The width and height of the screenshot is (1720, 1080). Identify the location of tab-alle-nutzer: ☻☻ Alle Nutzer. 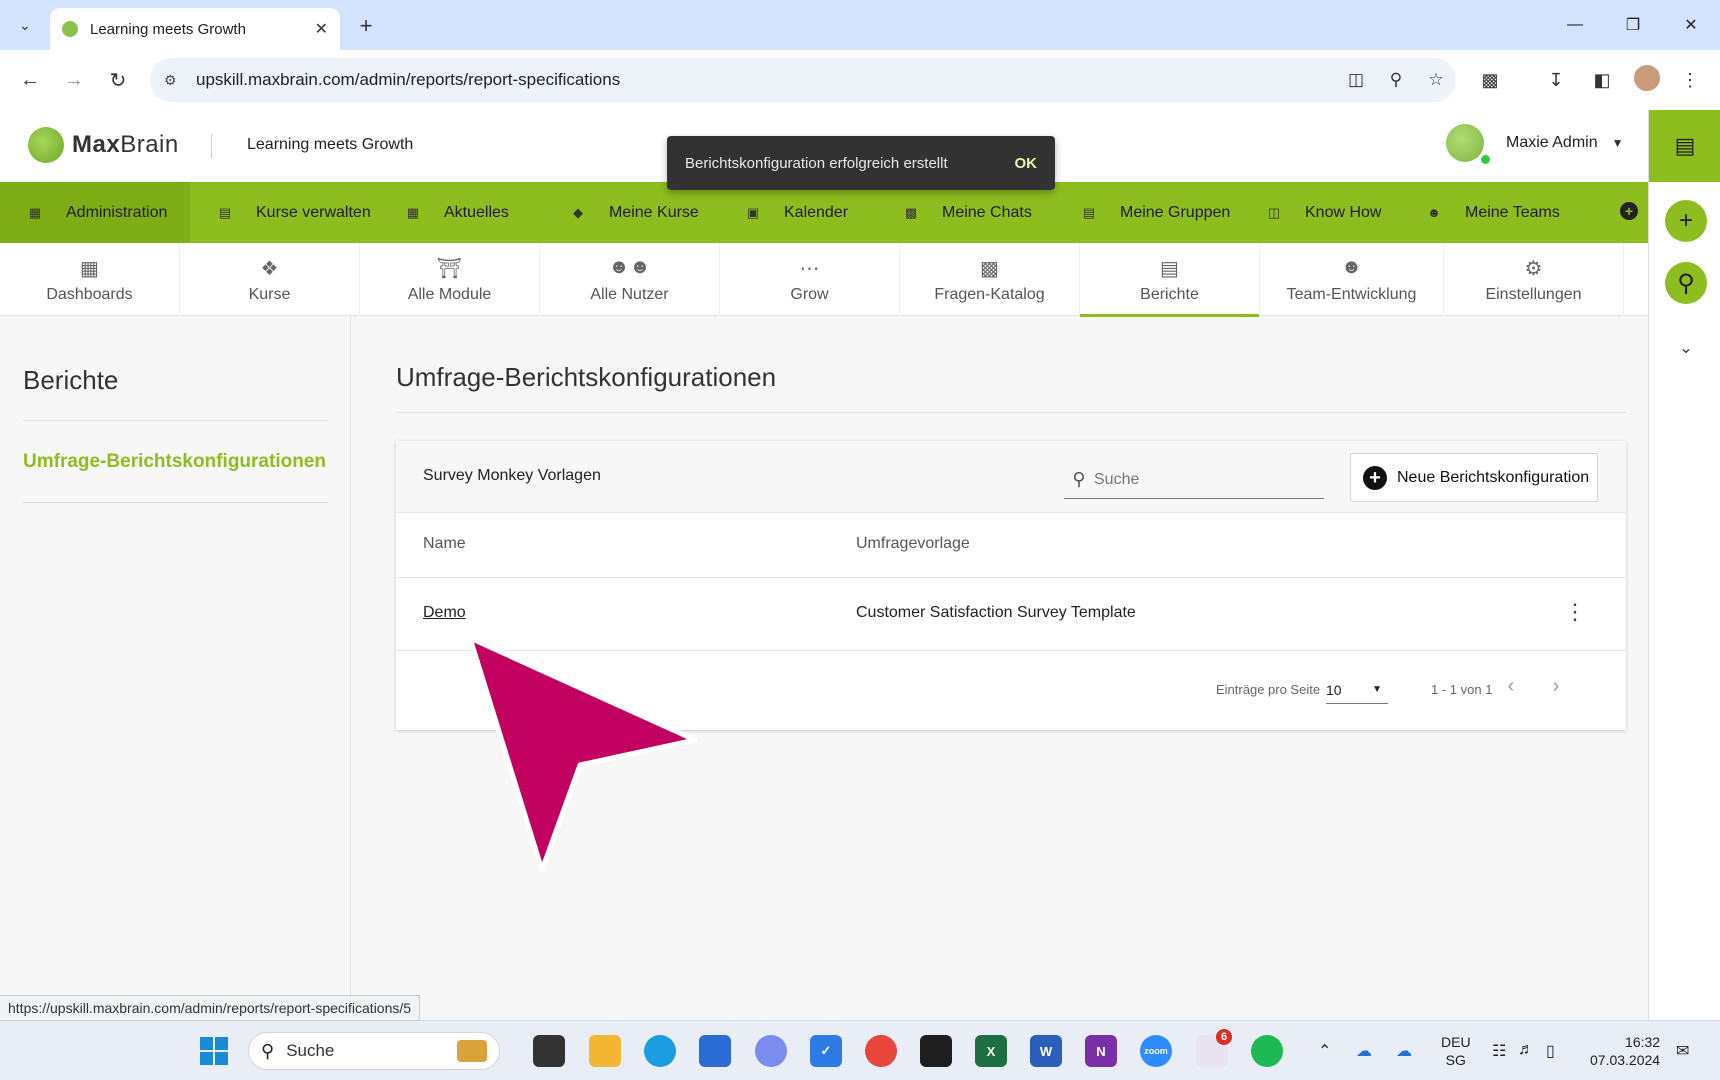
(630, 279).